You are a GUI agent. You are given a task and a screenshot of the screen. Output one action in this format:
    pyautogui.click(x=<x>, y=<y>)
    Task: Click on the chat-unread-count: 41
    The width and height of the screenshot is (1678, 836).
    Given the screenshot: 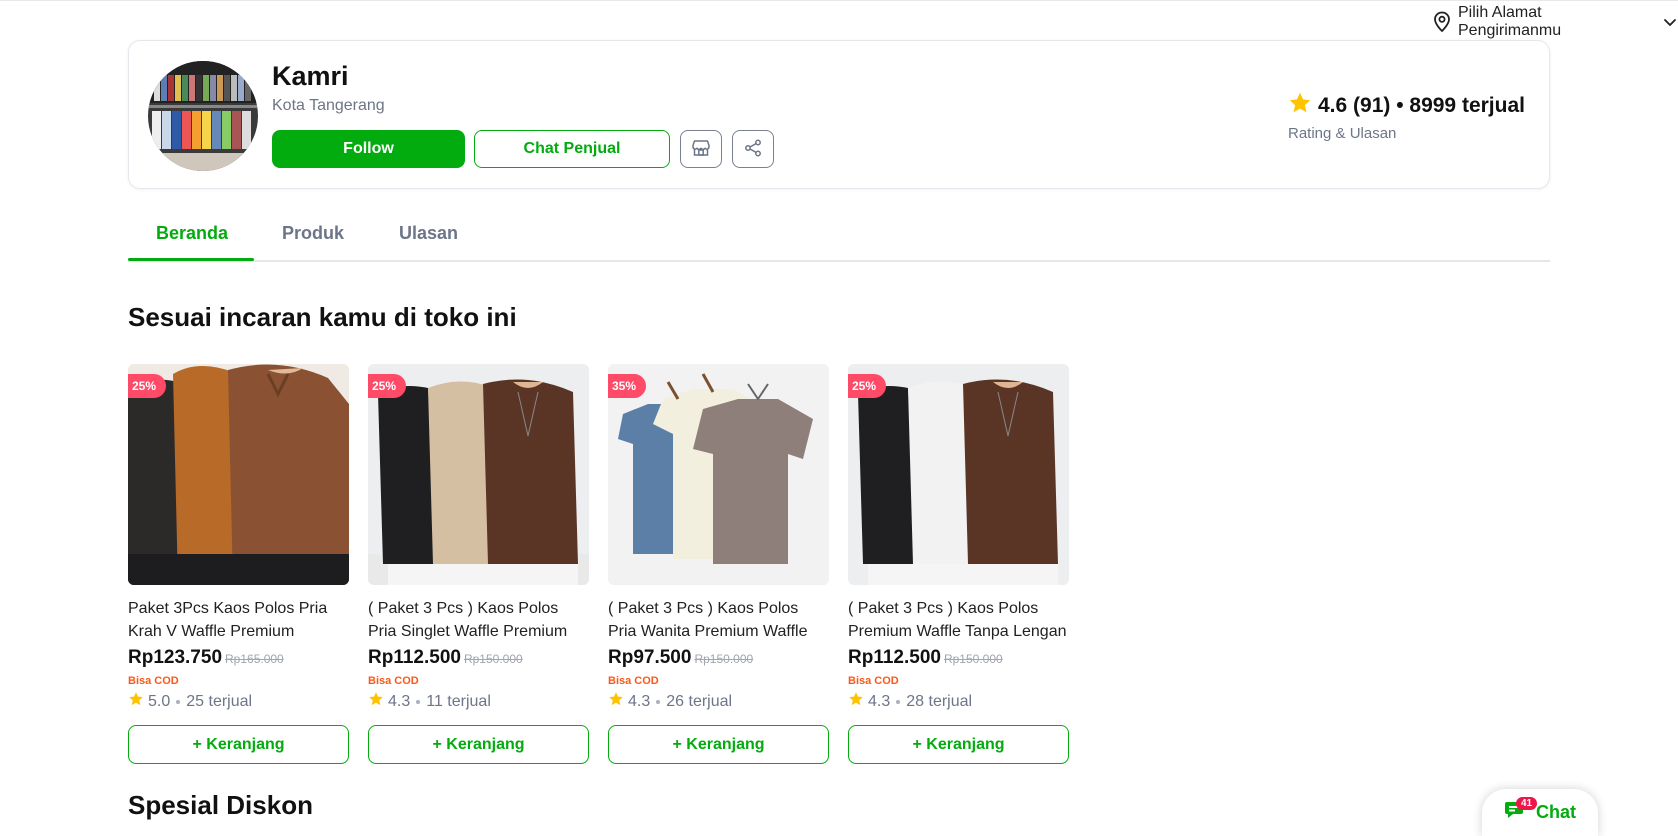 What is the action you would take?
    pyautogui.click(x=1527, y=803)
    